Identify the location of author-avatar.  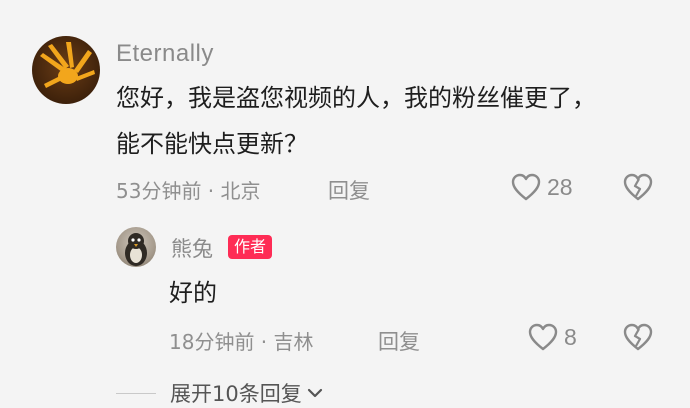
(136, 247).